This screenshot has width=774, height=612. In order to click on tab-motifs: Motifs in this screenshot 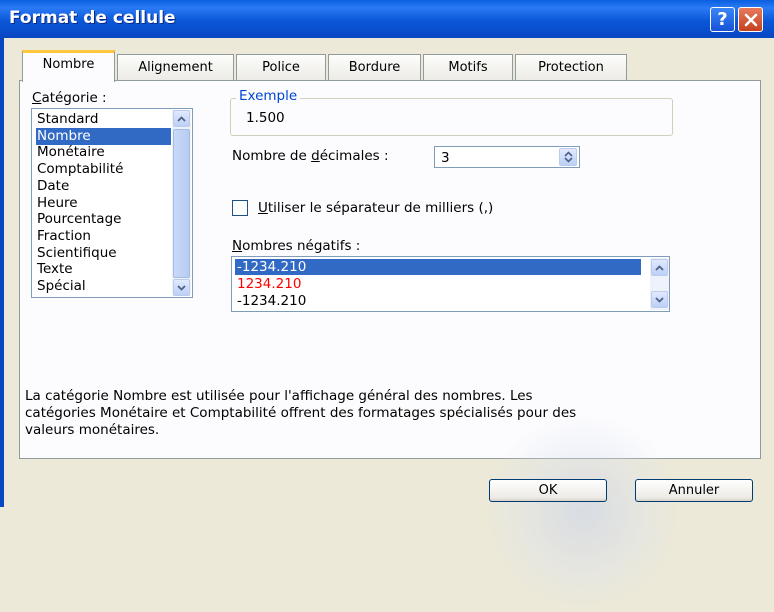, I will do `click(468, 67)`.